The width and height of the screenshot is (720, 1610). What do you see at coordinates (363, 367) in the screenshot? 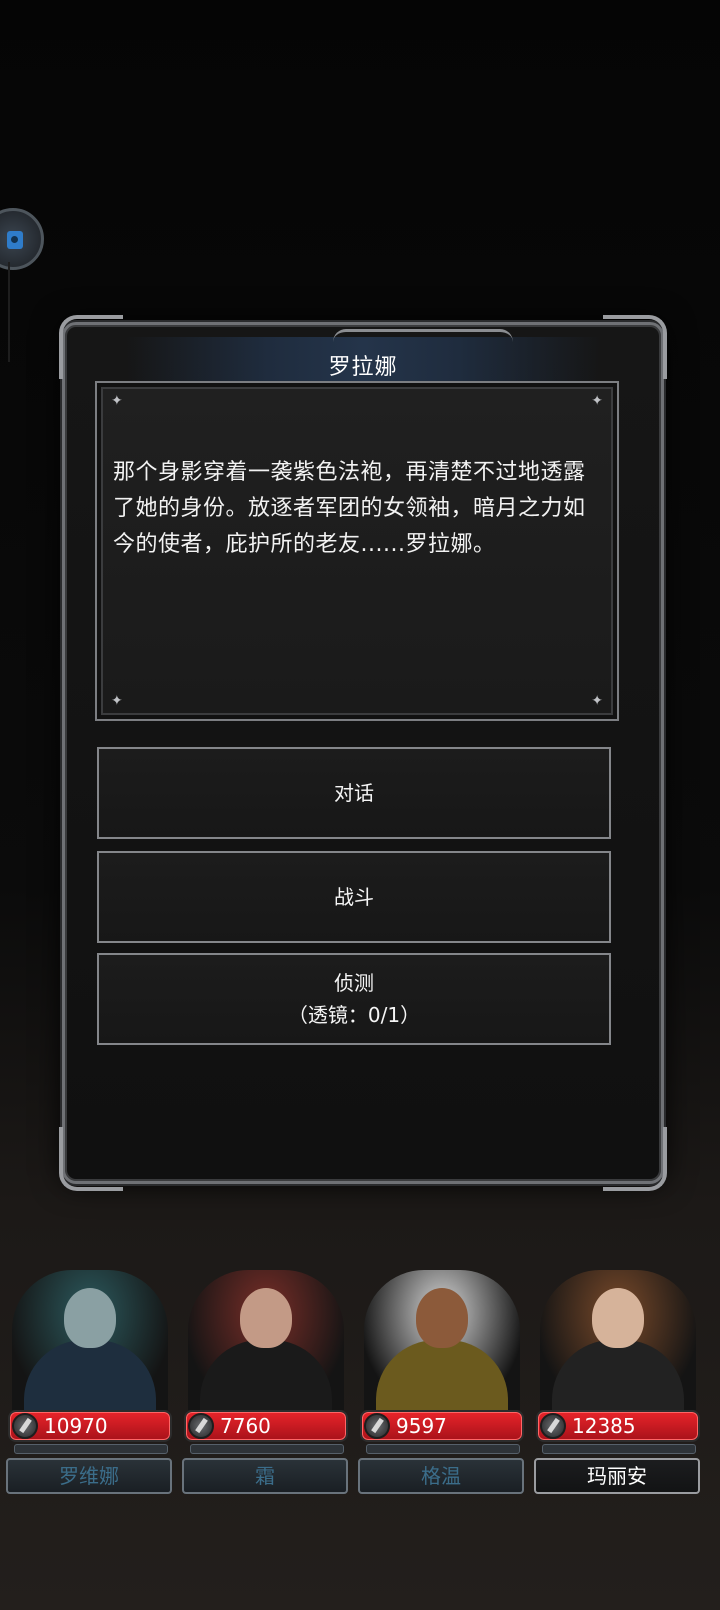
I see `dialog-title: 罗拉娜` at bounding box center [363, 367].